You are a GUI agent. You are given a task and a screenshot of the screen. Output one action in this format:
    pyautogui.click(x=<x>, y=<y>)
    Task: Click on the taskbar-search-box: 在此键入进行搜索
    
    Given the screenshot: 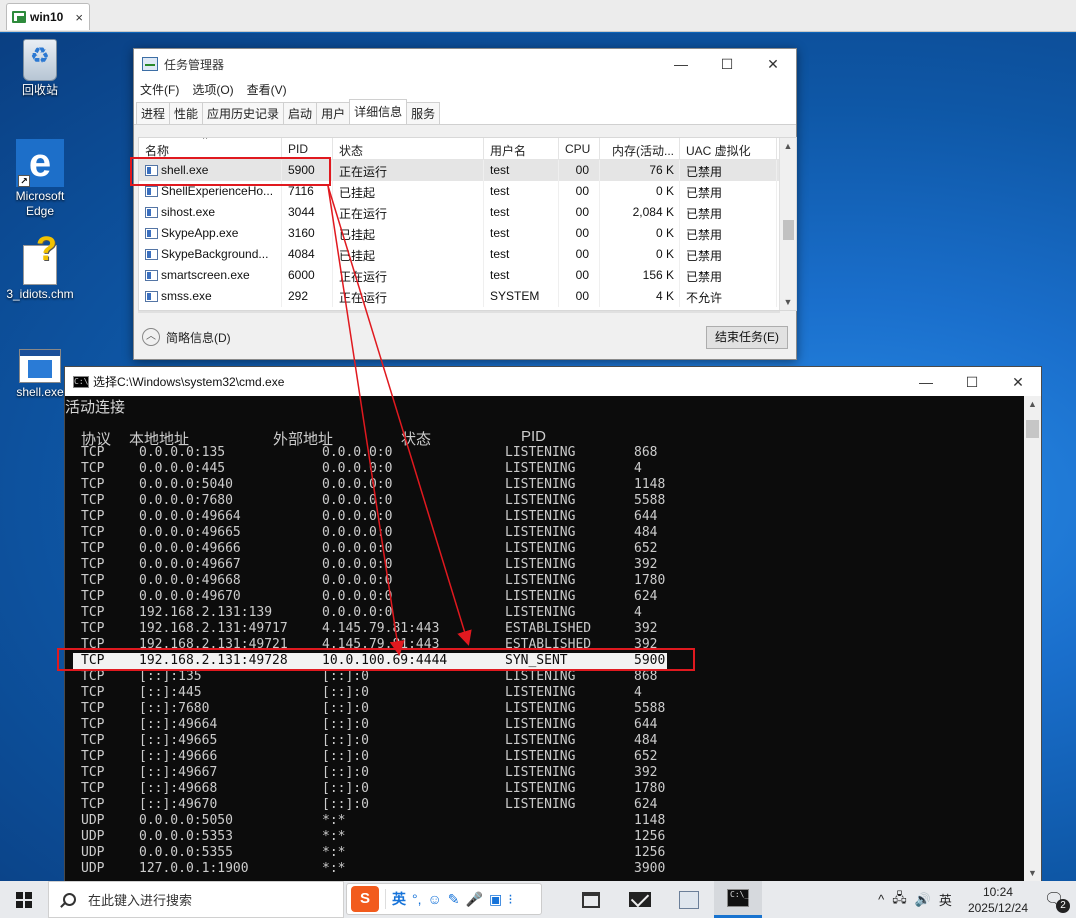 What is the action you would take?
    pyautogui.click(x=196, y=899)
    